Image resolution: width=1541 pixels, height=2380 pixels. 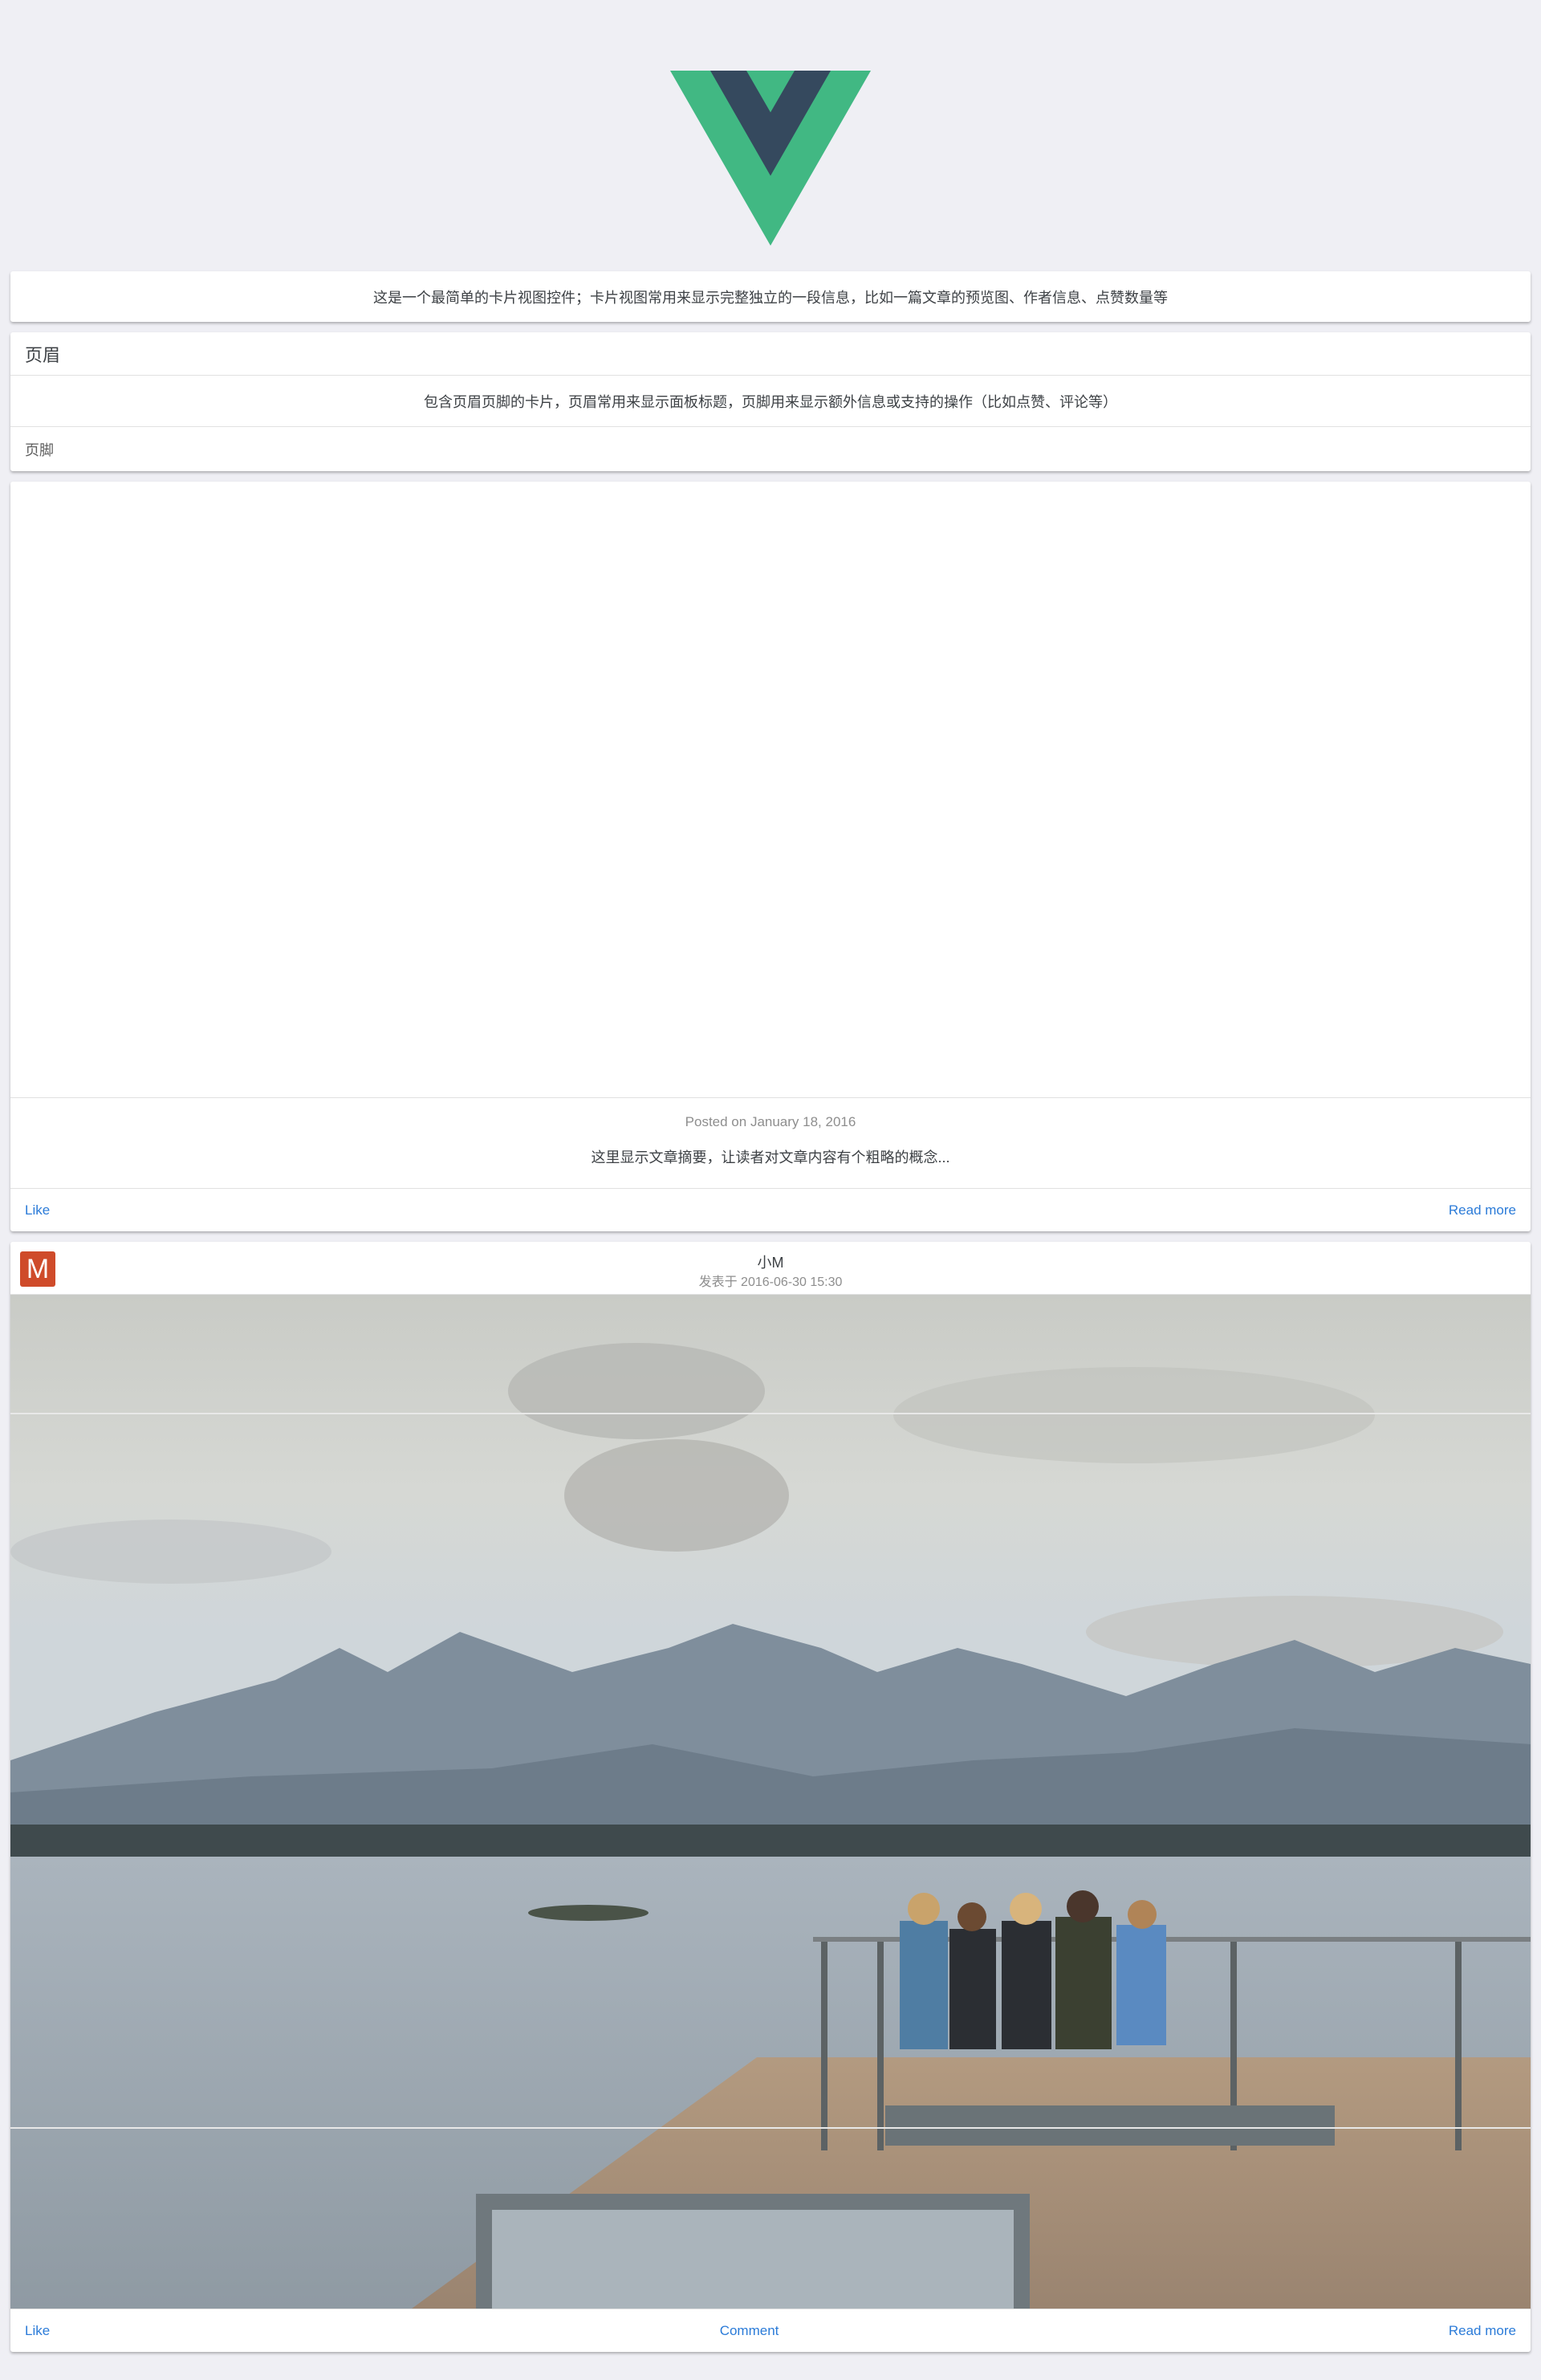 I want to click on comment-link: Comment, so click(x=749, y=2331).